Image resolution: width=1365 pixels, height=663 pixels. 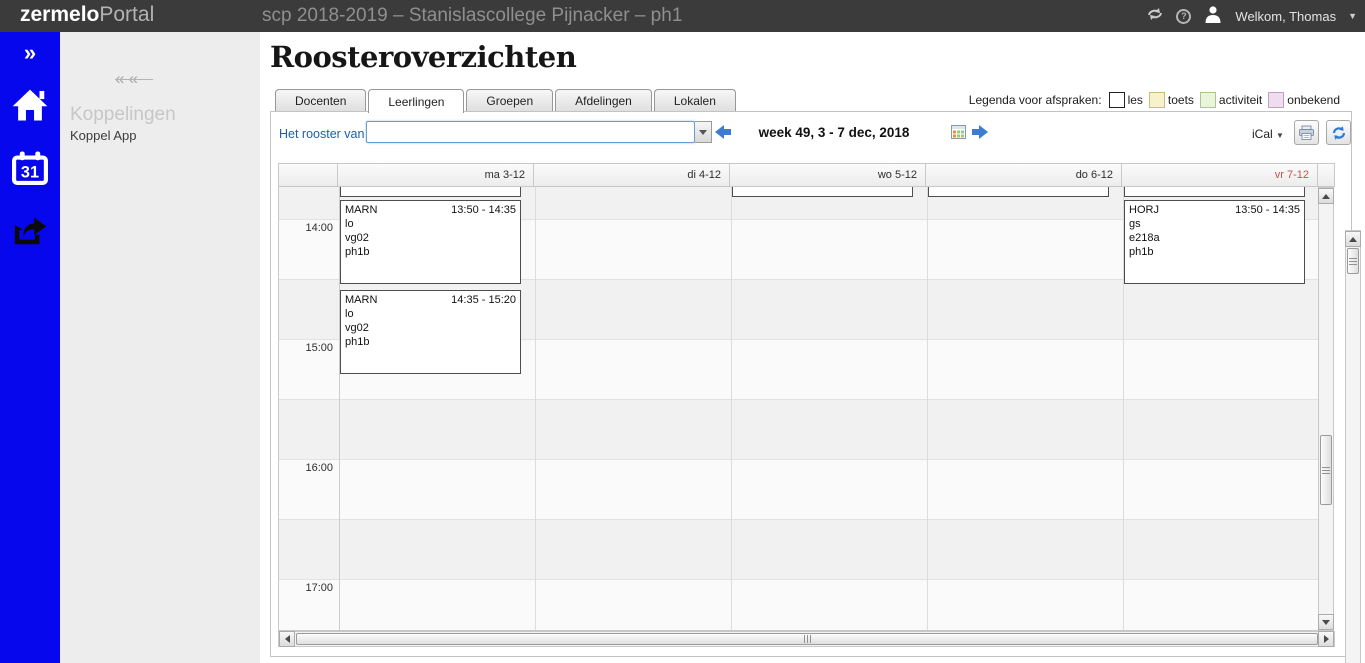 I want to click on tab-docenten: Docenten, so click(x=321, y=100).